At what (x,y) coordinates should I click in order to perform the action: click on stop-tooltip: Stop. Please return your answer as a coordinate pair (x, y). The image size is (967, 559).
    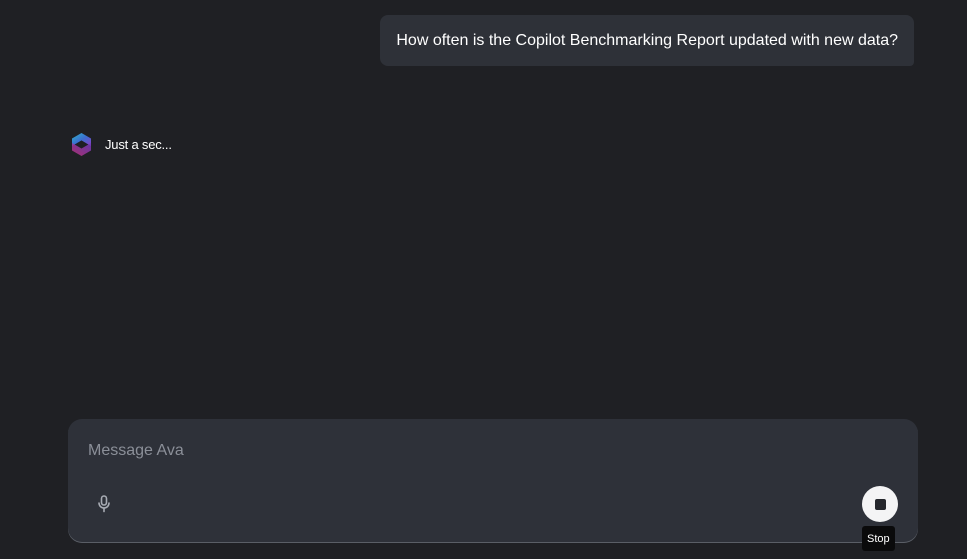
    Looking at the image, I should click on (878, 538).